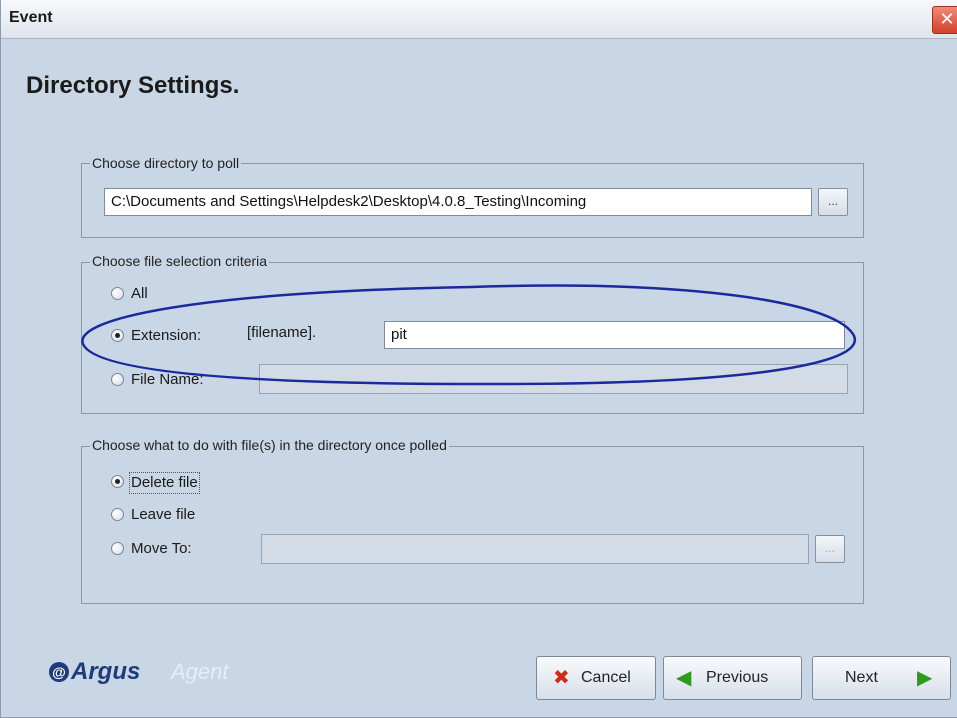  Describe the element at coordinates (163, 514) in the screenshot. I see `radio-leave-file-label: Leave file` at that location.